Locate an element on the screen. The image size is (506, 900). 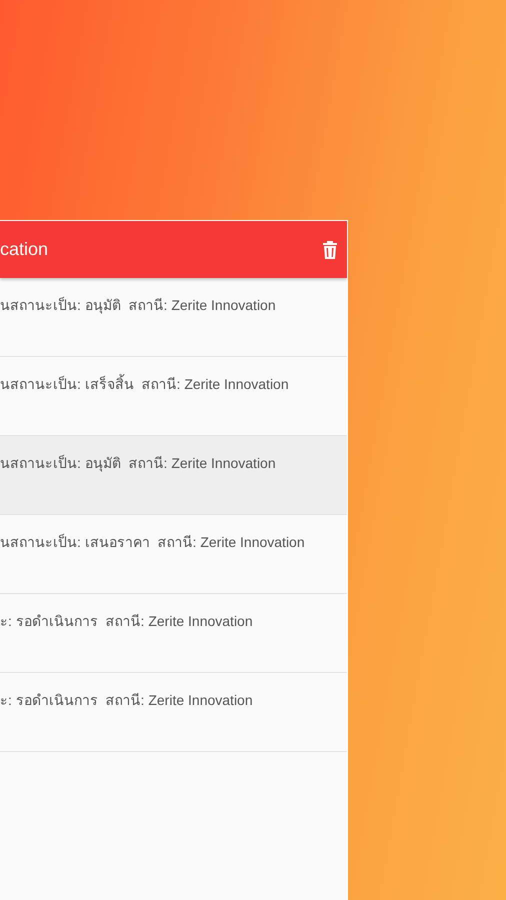
notification-text: นสถานะเป็น: เสร็จสิ้น สถานี: Zerite Innovation is located at coordinates (145, 383).